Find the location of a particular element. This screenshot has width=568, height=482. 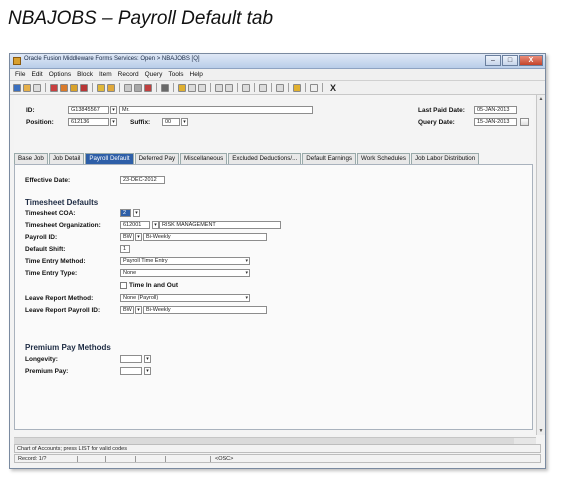

leave-report-method-select: None (Payroll) ▾ is located at coordinates (185, 298).